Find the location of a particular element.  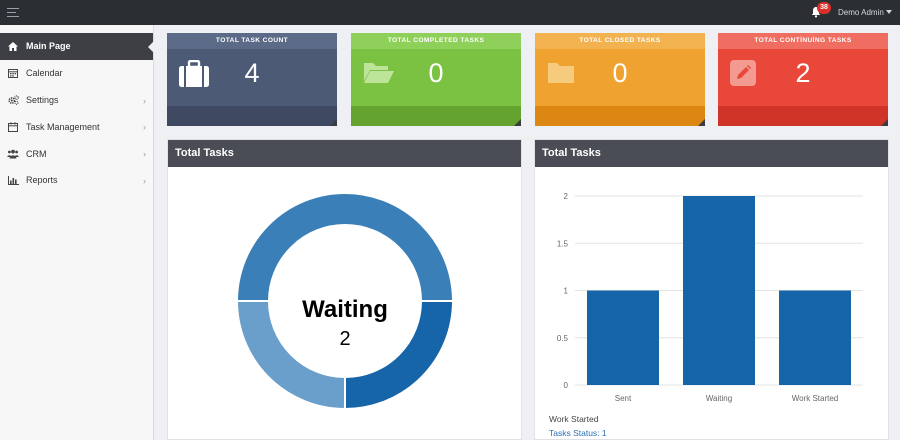

sidebar-item-label: Calendar is located at coordinates (44, 73).